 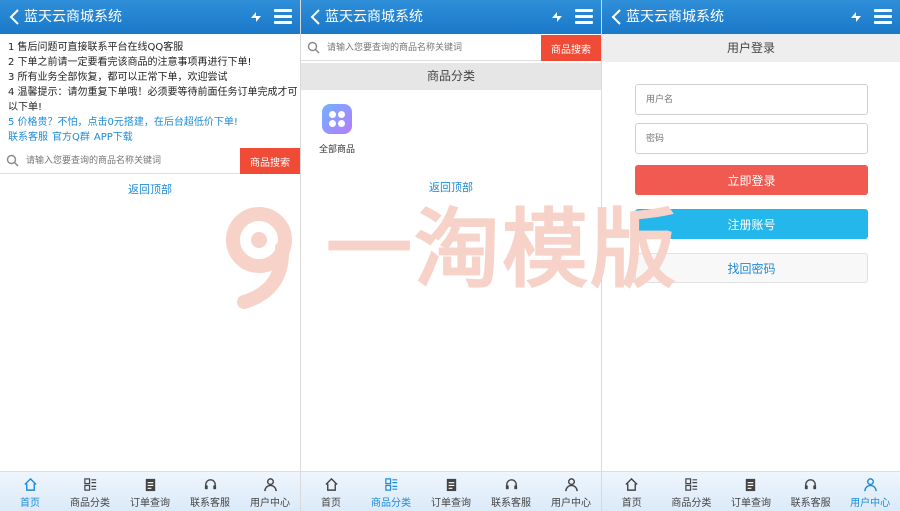 I want to click on password-input, so click(x=751, y=138).